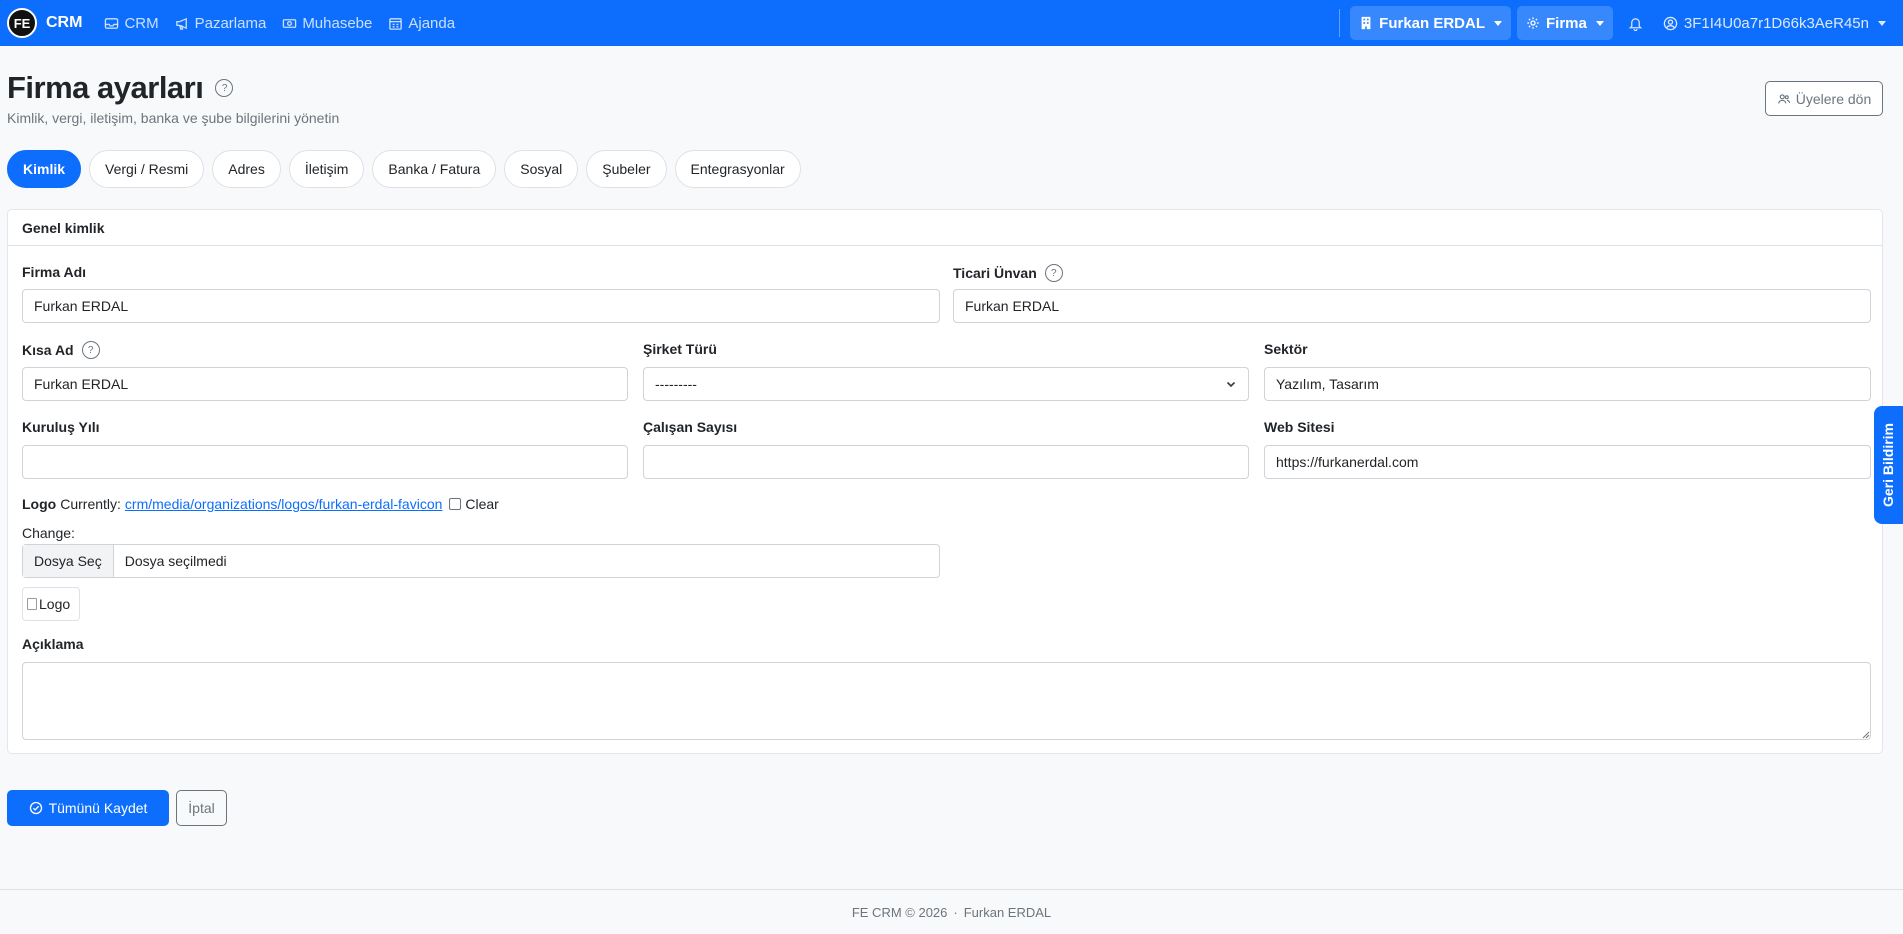 Image resolution: width=1903 pixels, height=934 pixels. I want to click on nav-item-label: CRM, so click(141, 23).